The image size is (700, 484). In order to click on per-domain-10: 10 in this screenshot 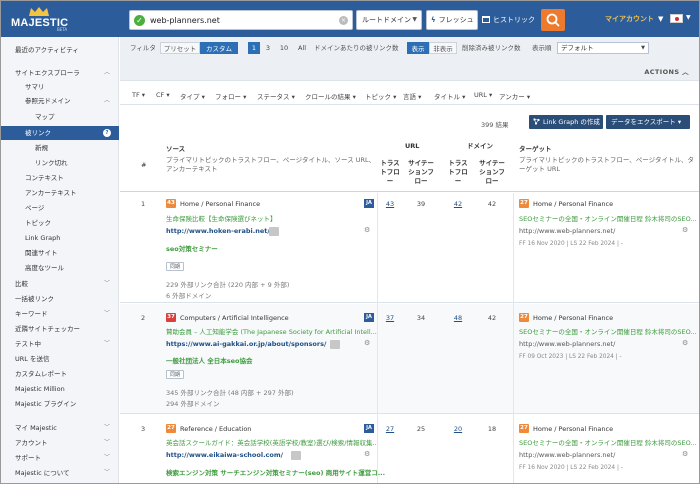, I will do `click(284, 48)`.